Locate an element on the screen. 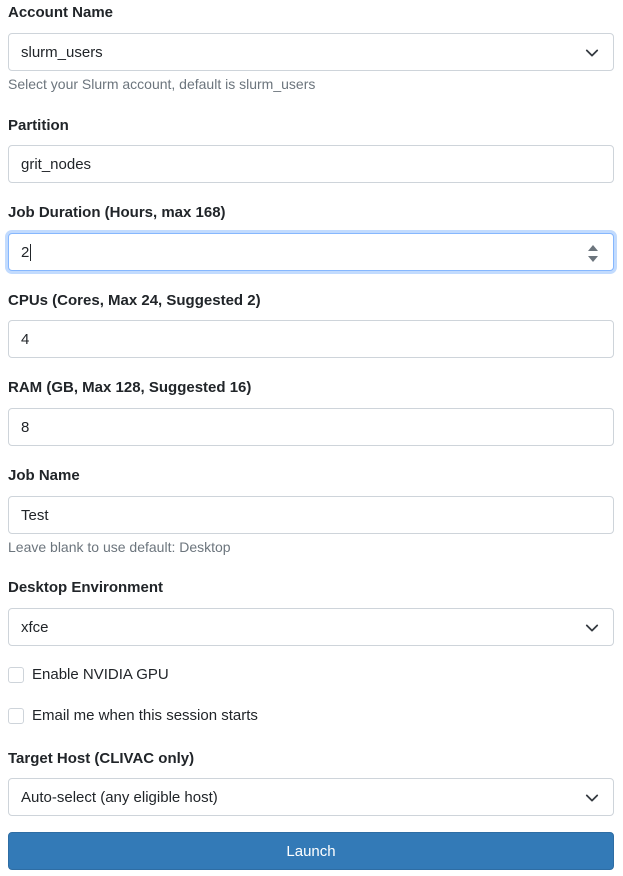 The image size is (623, 876). email-checkbox-row: Email me when this session starts is located at coordinates (133, 715).